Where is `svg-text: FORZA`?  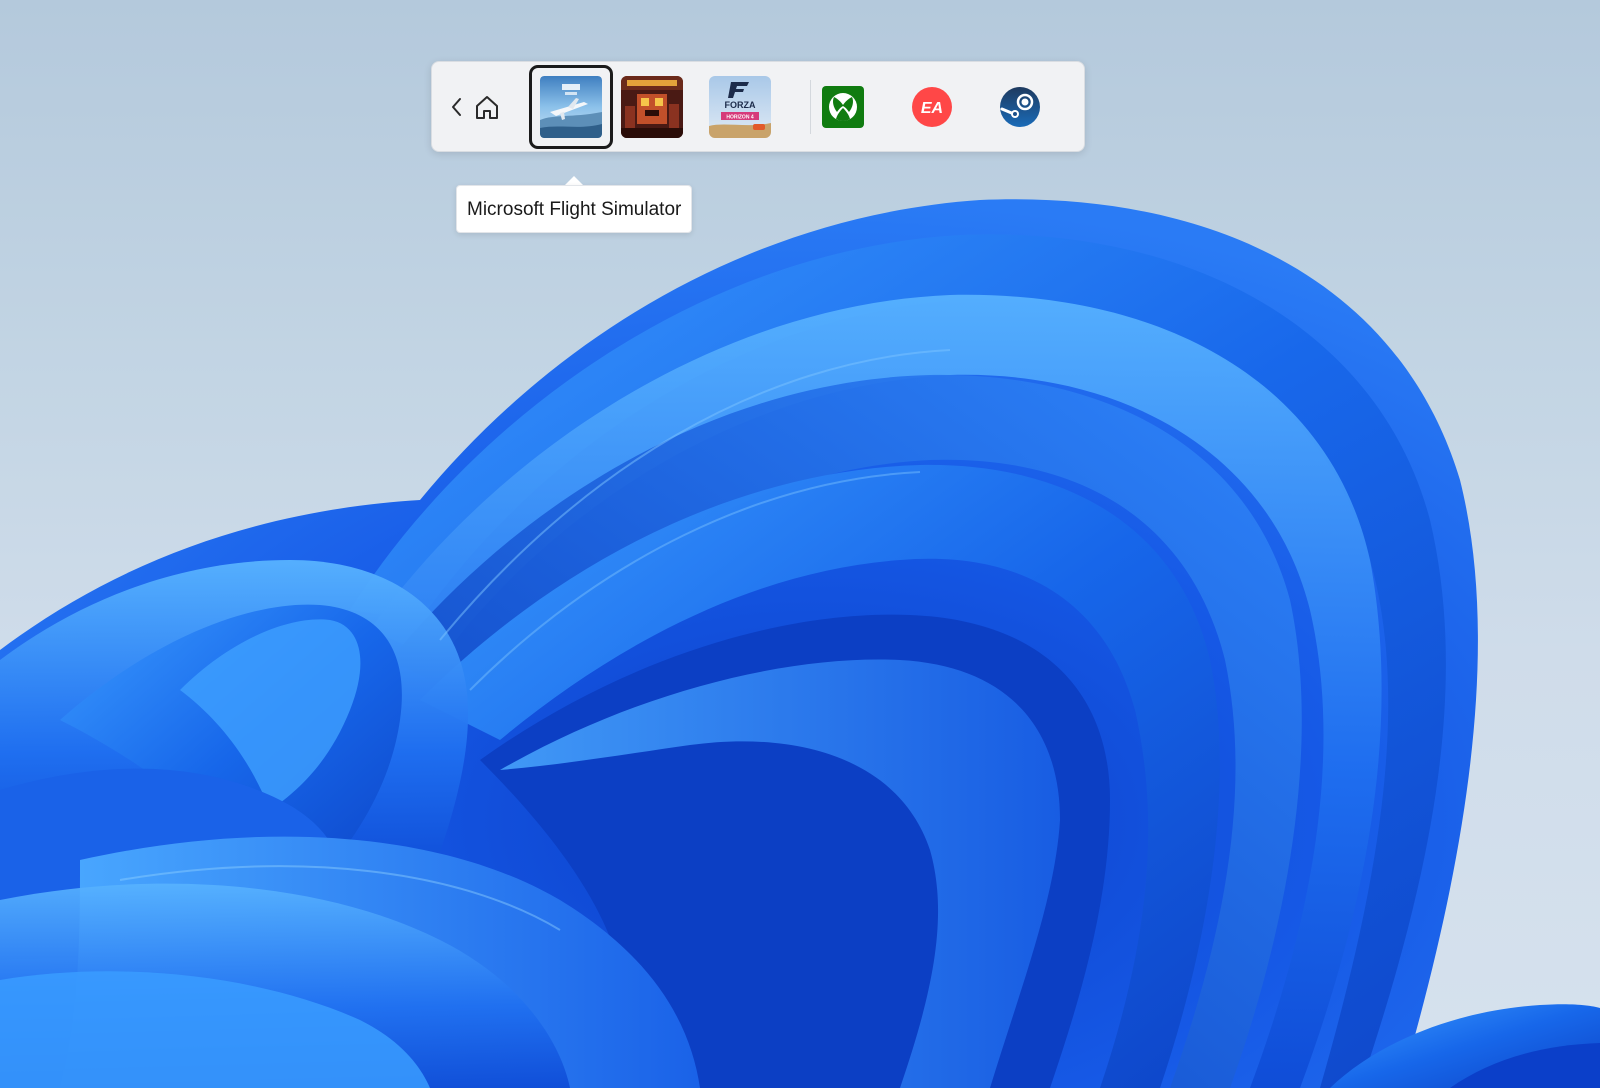
svg-text: FORZA is located at coordinates (740, 105).